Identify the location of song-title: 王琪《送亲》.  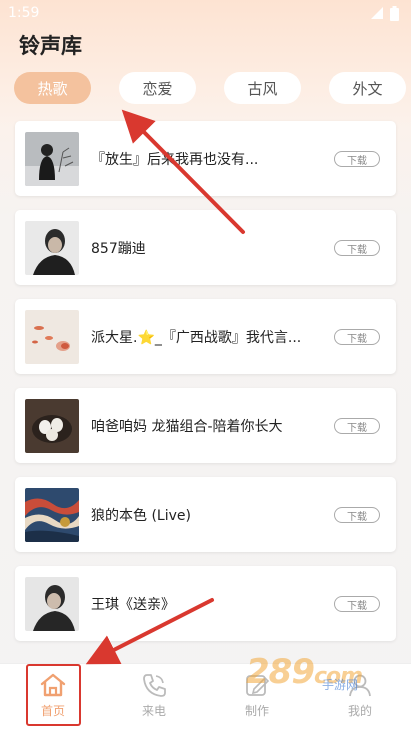
(133, 604).